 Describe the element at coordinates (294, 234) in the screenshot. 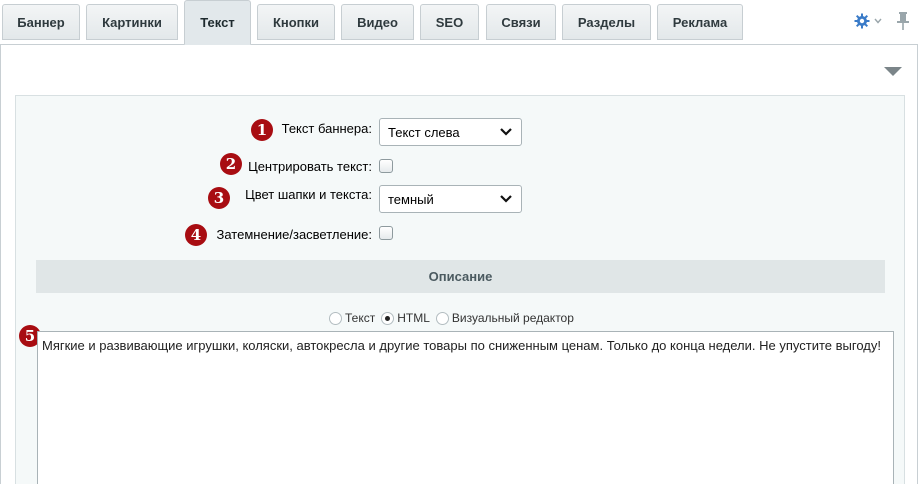

I see `dimming-label: Затемнение/засветление:` at that location.